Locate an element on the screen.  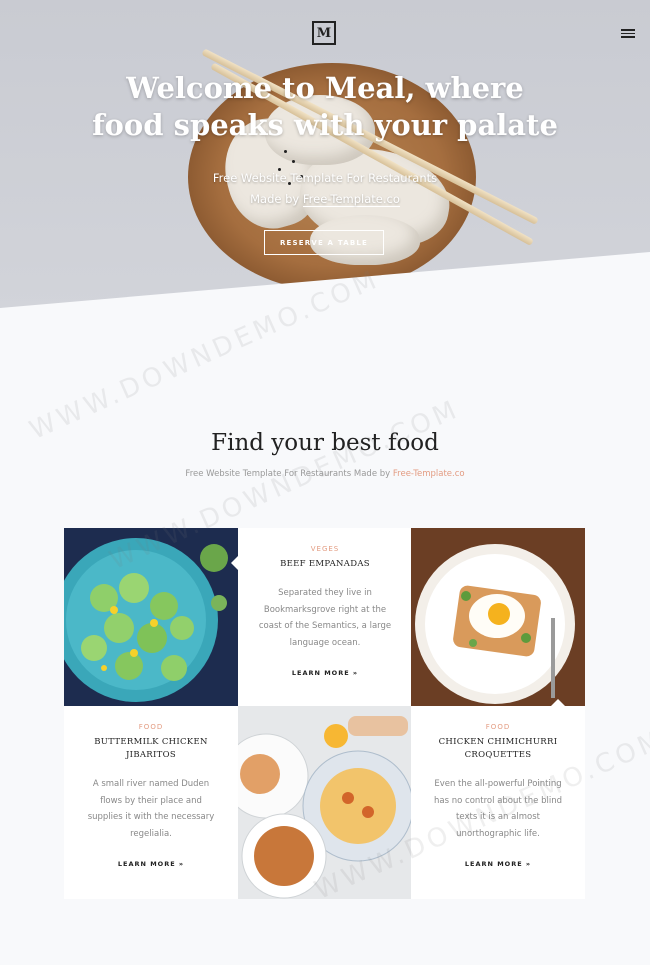
dishes-image is located at coordinates (325, 802).